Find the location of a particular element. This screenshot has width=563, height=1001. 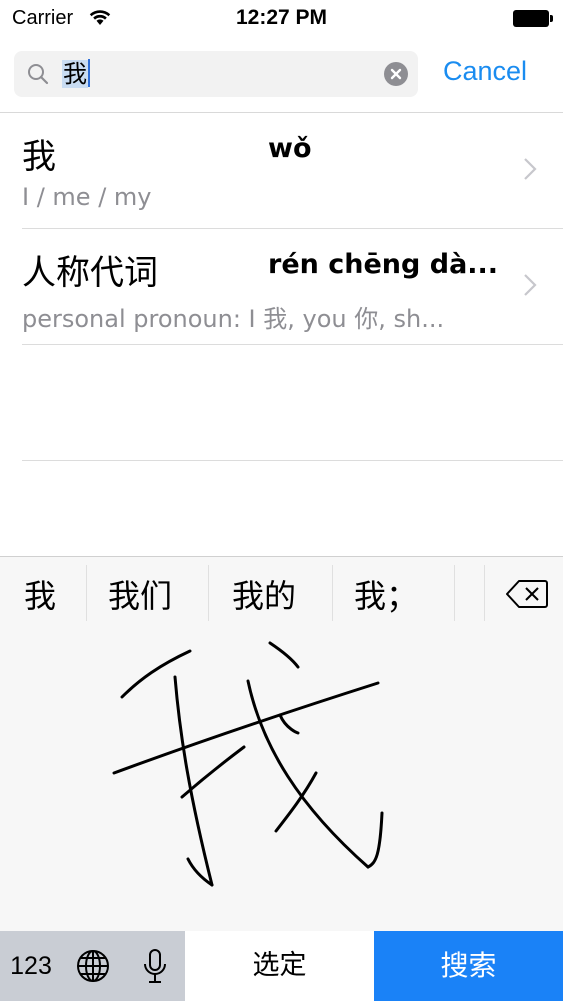

candidate-bar: 我 我们 我的 我； is located at coordinates (281, 592).